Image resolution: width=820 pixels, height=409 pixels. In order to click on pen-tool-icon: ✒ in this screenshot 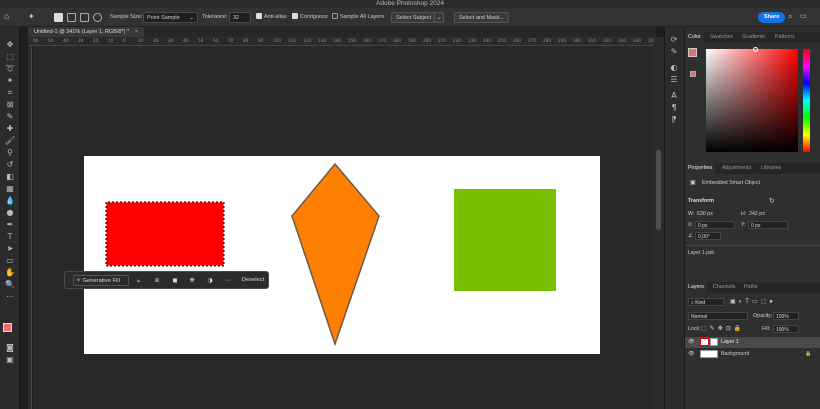, I will do `click(10, 225)`.